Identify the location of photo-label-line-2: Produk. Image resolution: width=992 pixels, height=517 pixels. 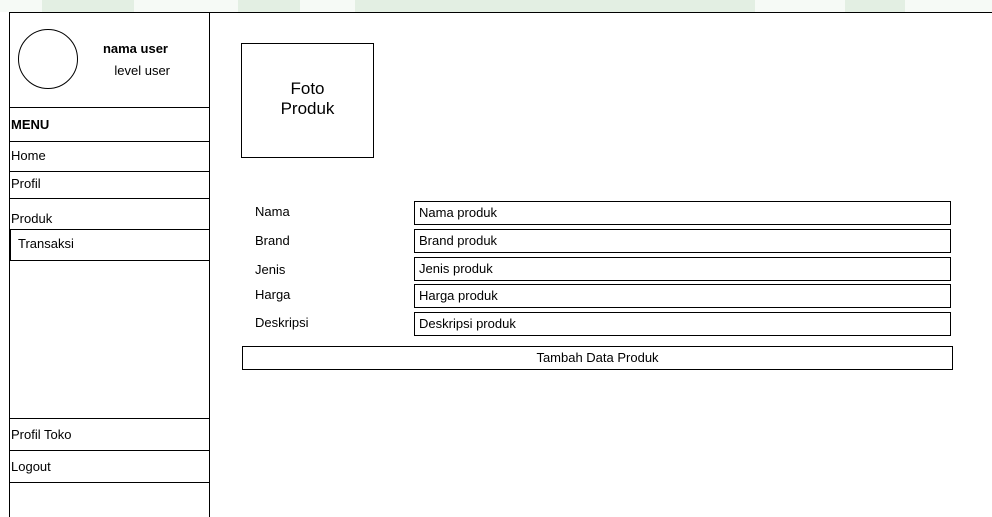
(307, 108).